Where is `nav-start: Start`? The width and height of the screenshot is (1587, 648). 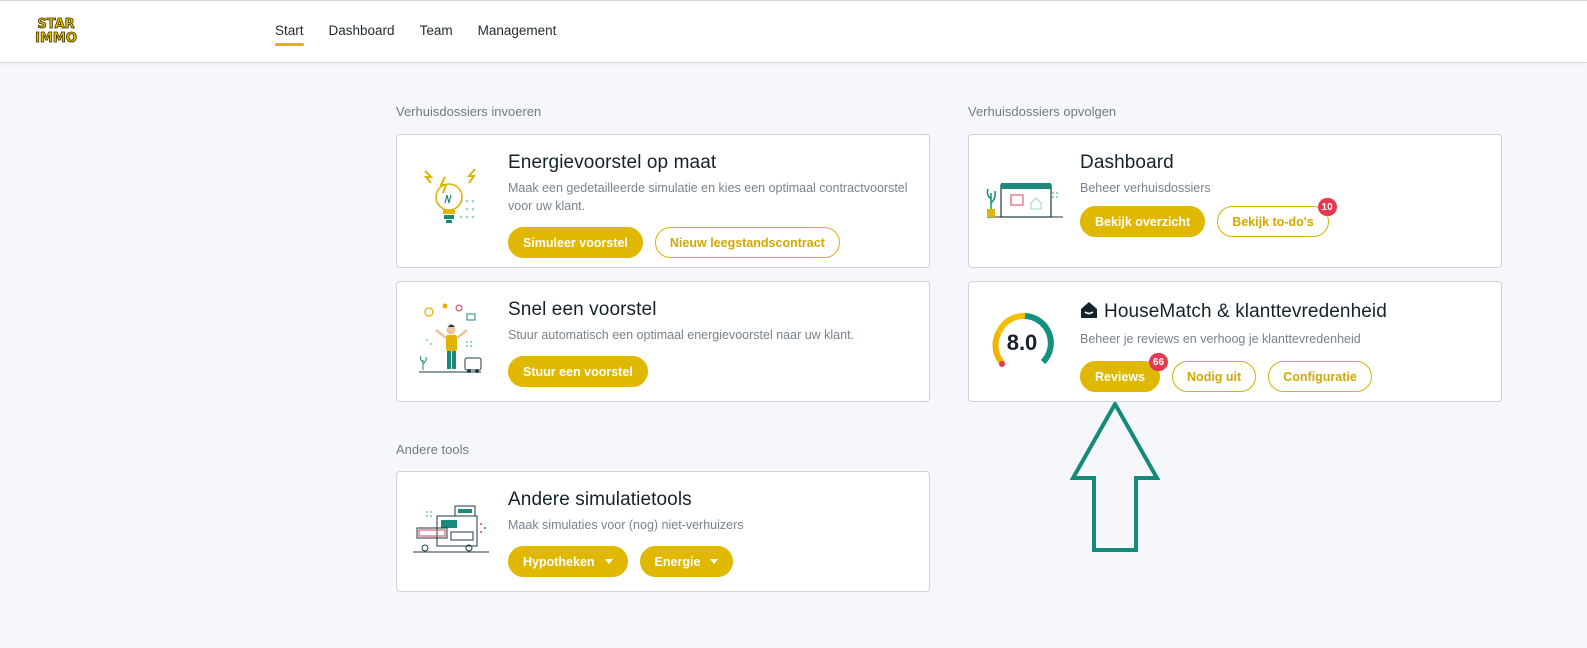 nav-start: Start is located at coordinates (289, 34).